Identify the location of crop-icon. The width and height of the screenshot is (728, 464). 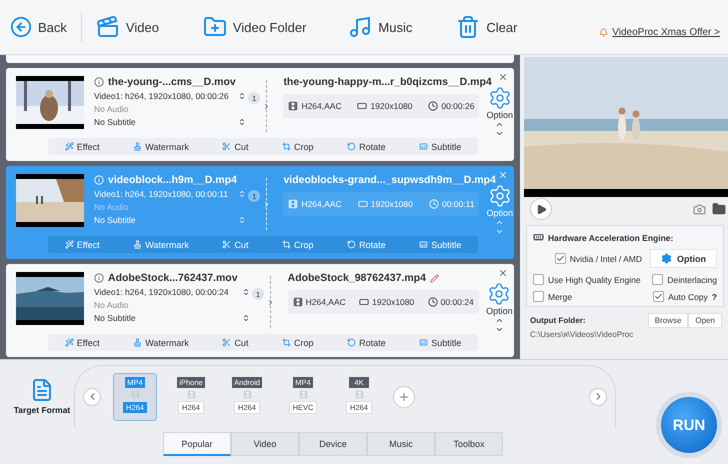
(287, 342).